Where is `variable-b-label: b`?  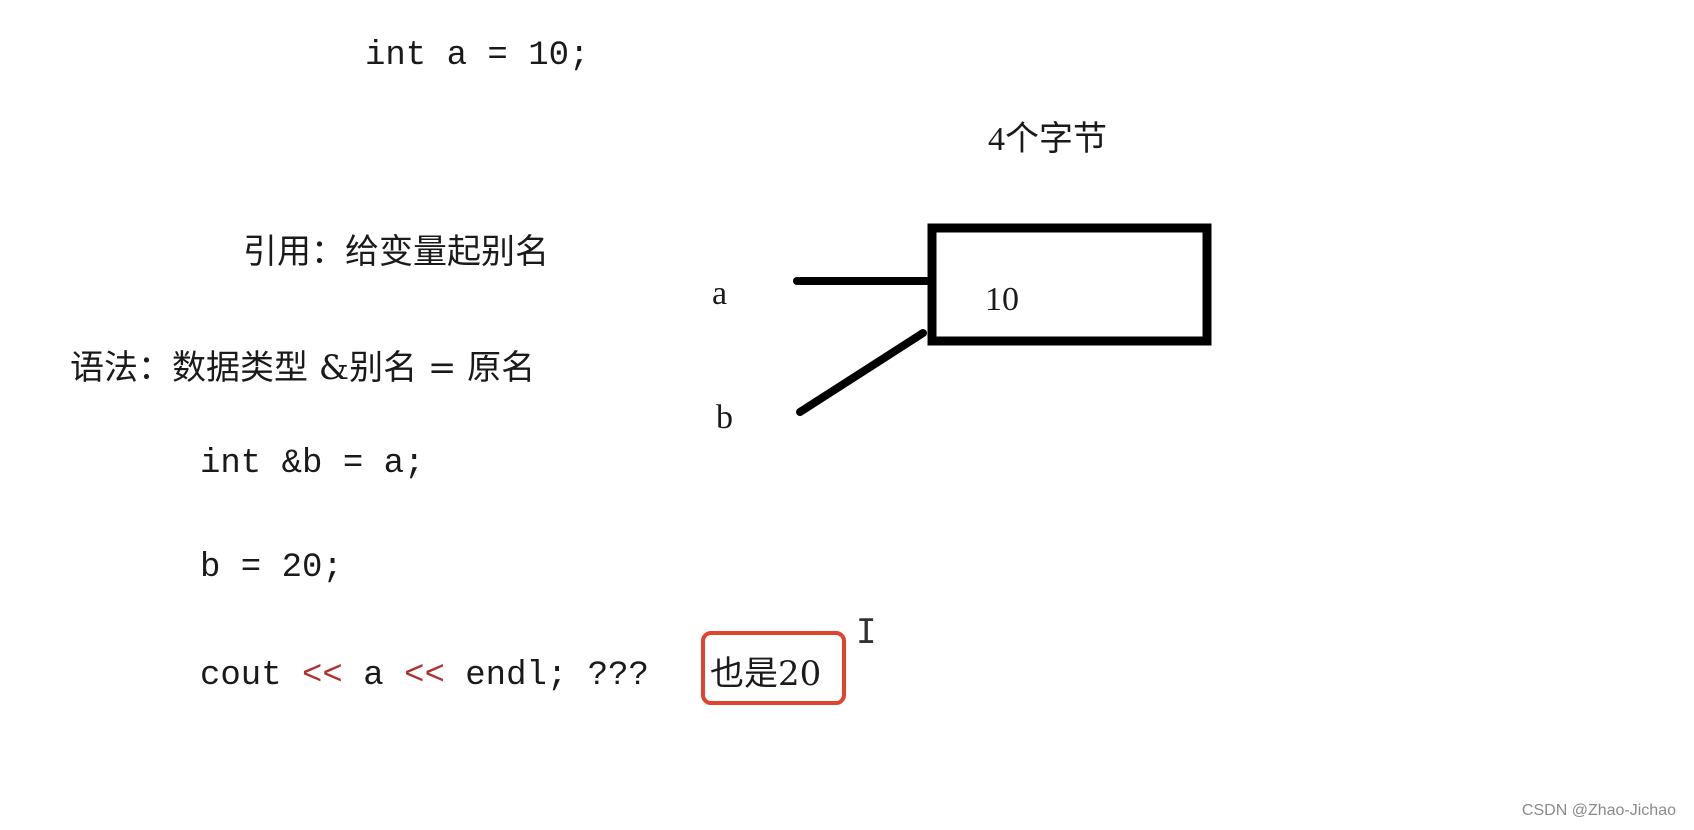 variable-b-label: b is located at coordinates (724, 417).